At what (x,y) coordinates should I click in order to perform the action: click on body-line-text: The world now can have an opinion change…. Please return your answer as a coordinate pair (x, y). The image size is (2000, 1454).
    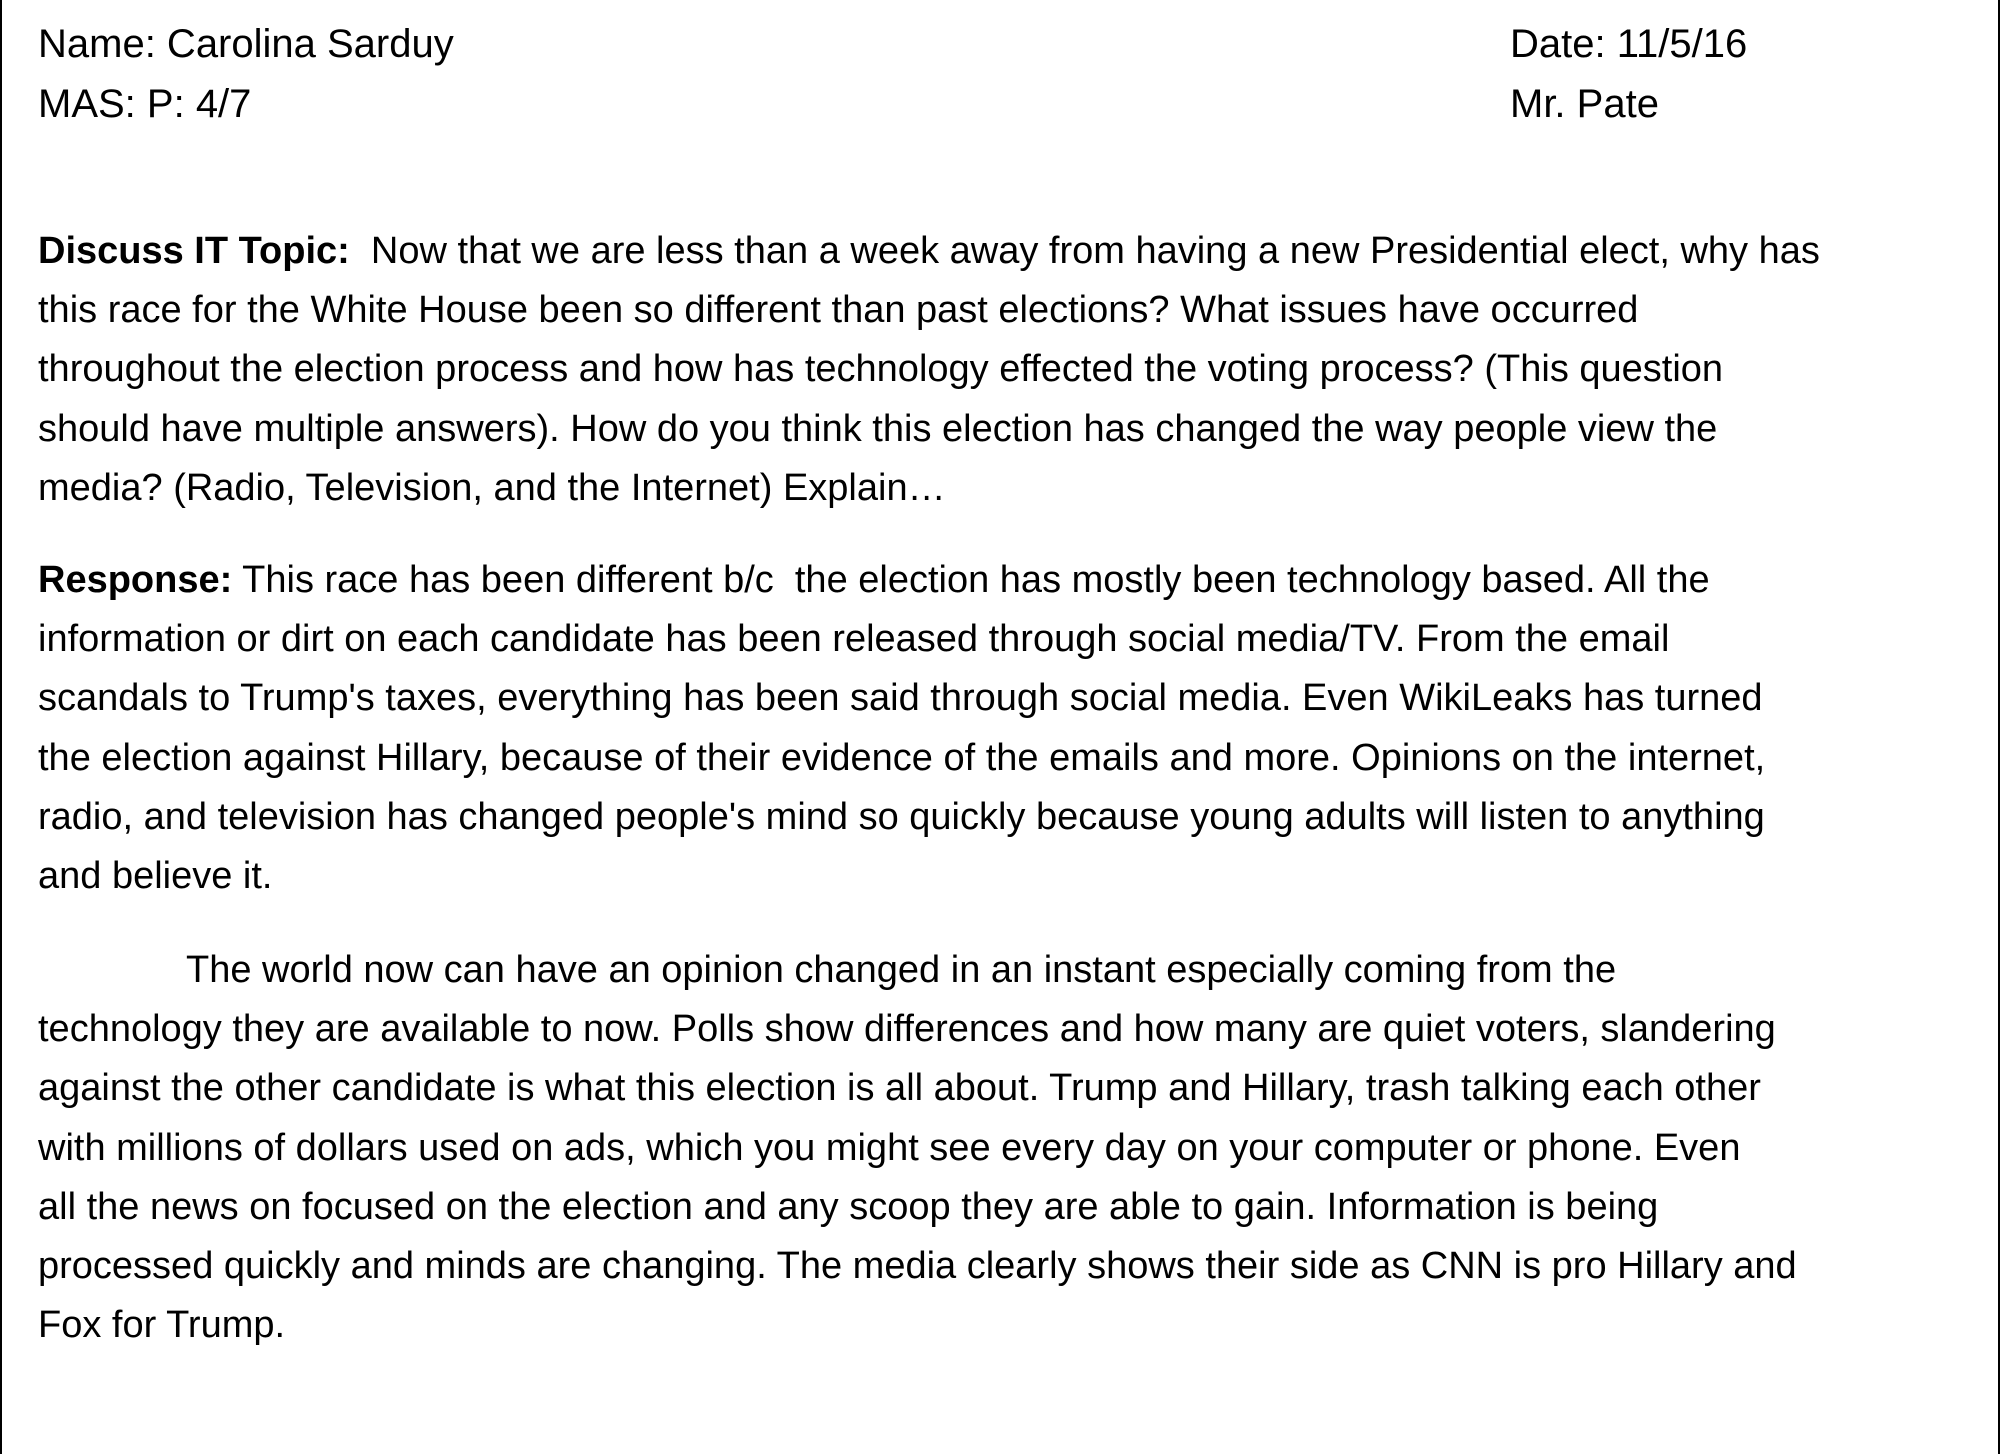
    Looking at the image, I should click on (901, 970).